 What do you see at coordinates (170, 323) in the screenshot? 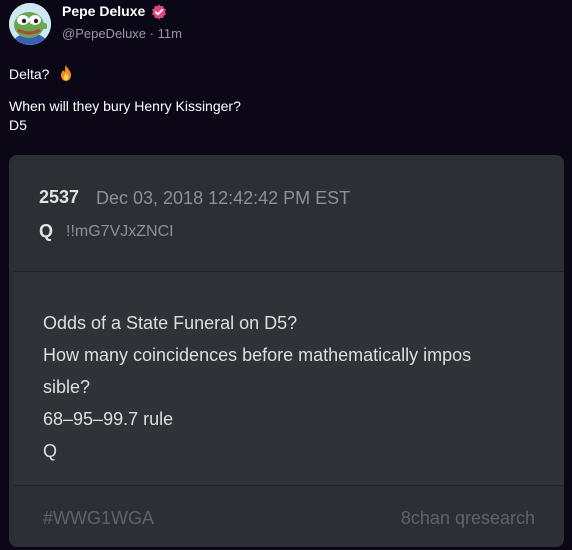
I see `card-body-line: Odds of a State Funeral on D5?` at bounding box center [170, 323].